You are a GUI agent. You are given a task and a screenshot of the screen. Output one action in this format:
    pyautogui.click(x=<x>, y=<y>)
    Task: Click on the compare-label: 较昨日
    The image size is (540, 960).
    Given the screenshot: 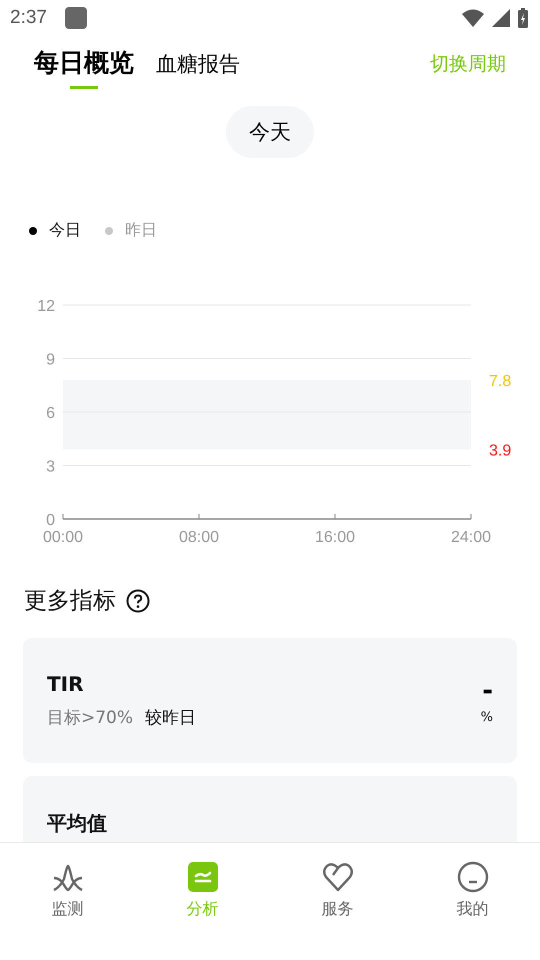 What is the action you would take?
    pyautogui.click(x=170, y=718)
    